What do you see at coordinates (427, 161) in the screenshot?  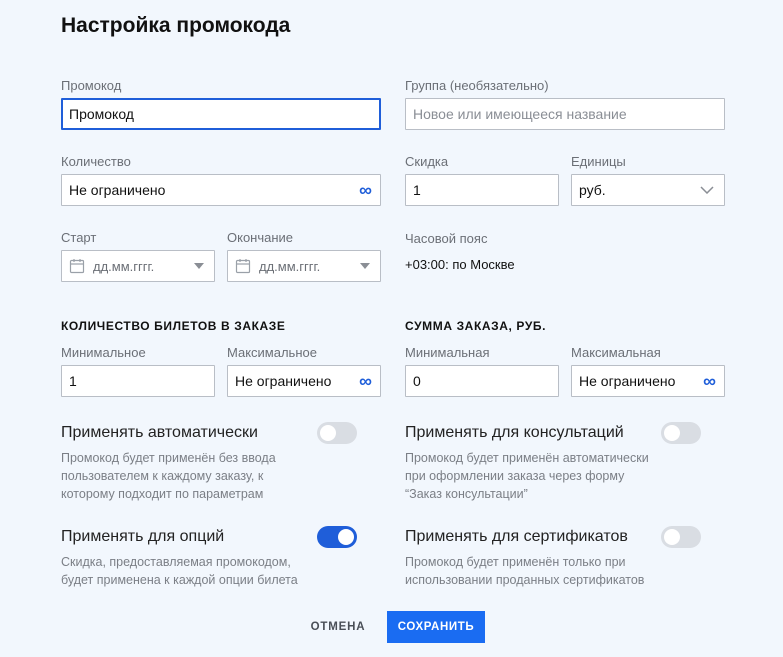 I see `discount-label: Скидка` at bounding box center [427, 161].